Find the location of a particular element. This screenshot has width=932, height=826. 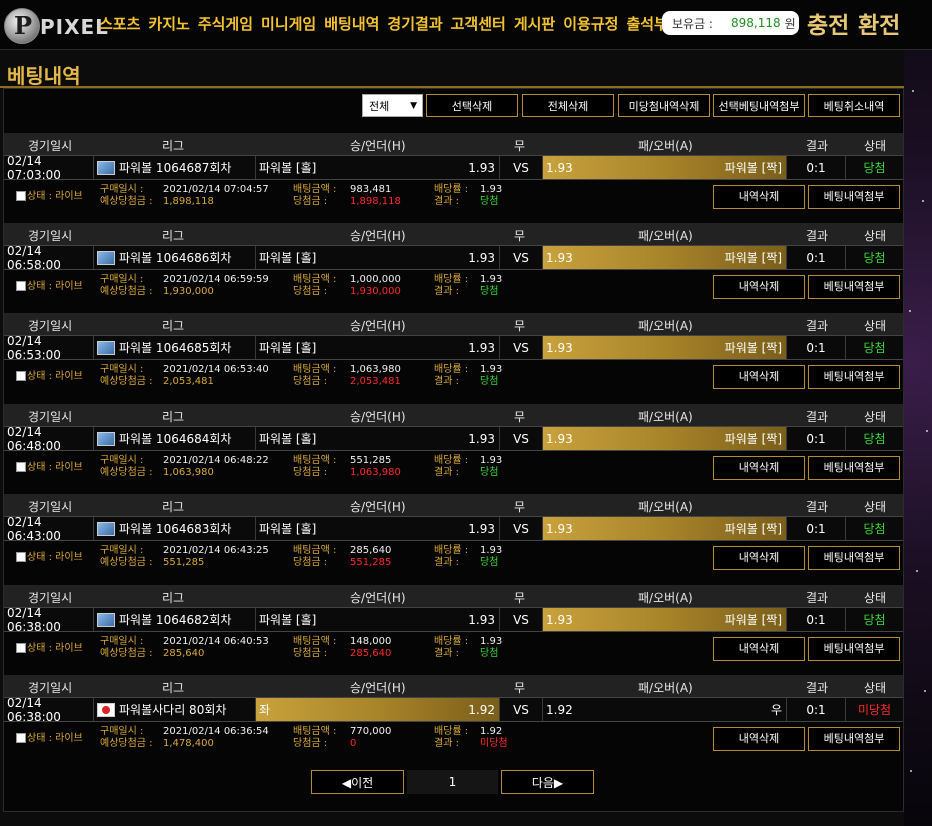

delete-all-button: 전체삭제 is located at coordinates (568, 105).